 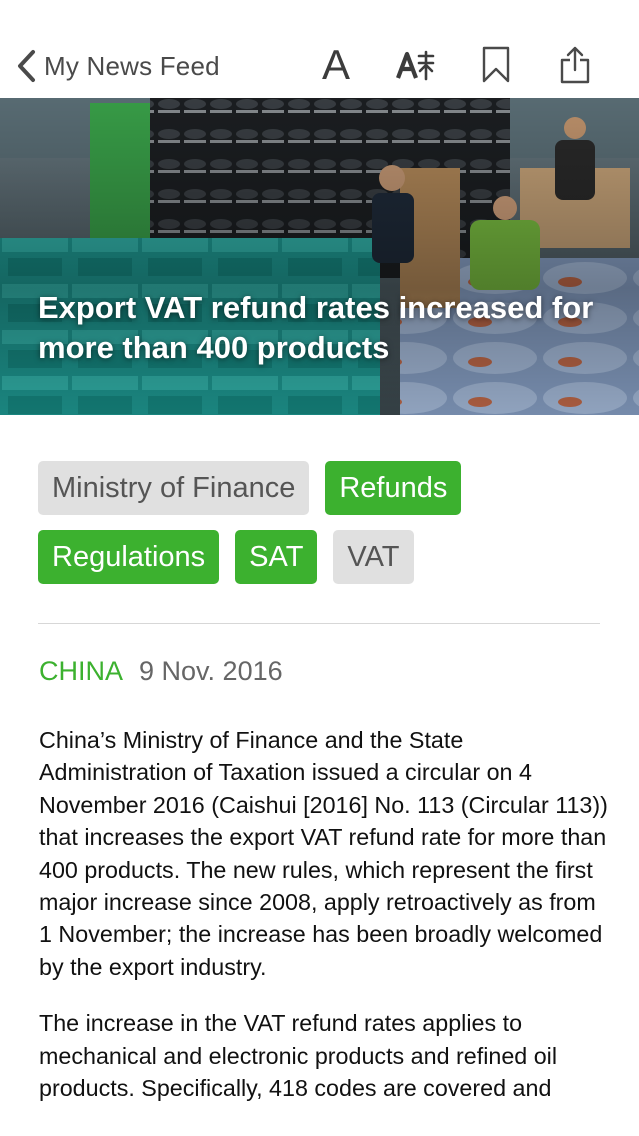 I want to click on share-icon, so click(x=575, y=65).